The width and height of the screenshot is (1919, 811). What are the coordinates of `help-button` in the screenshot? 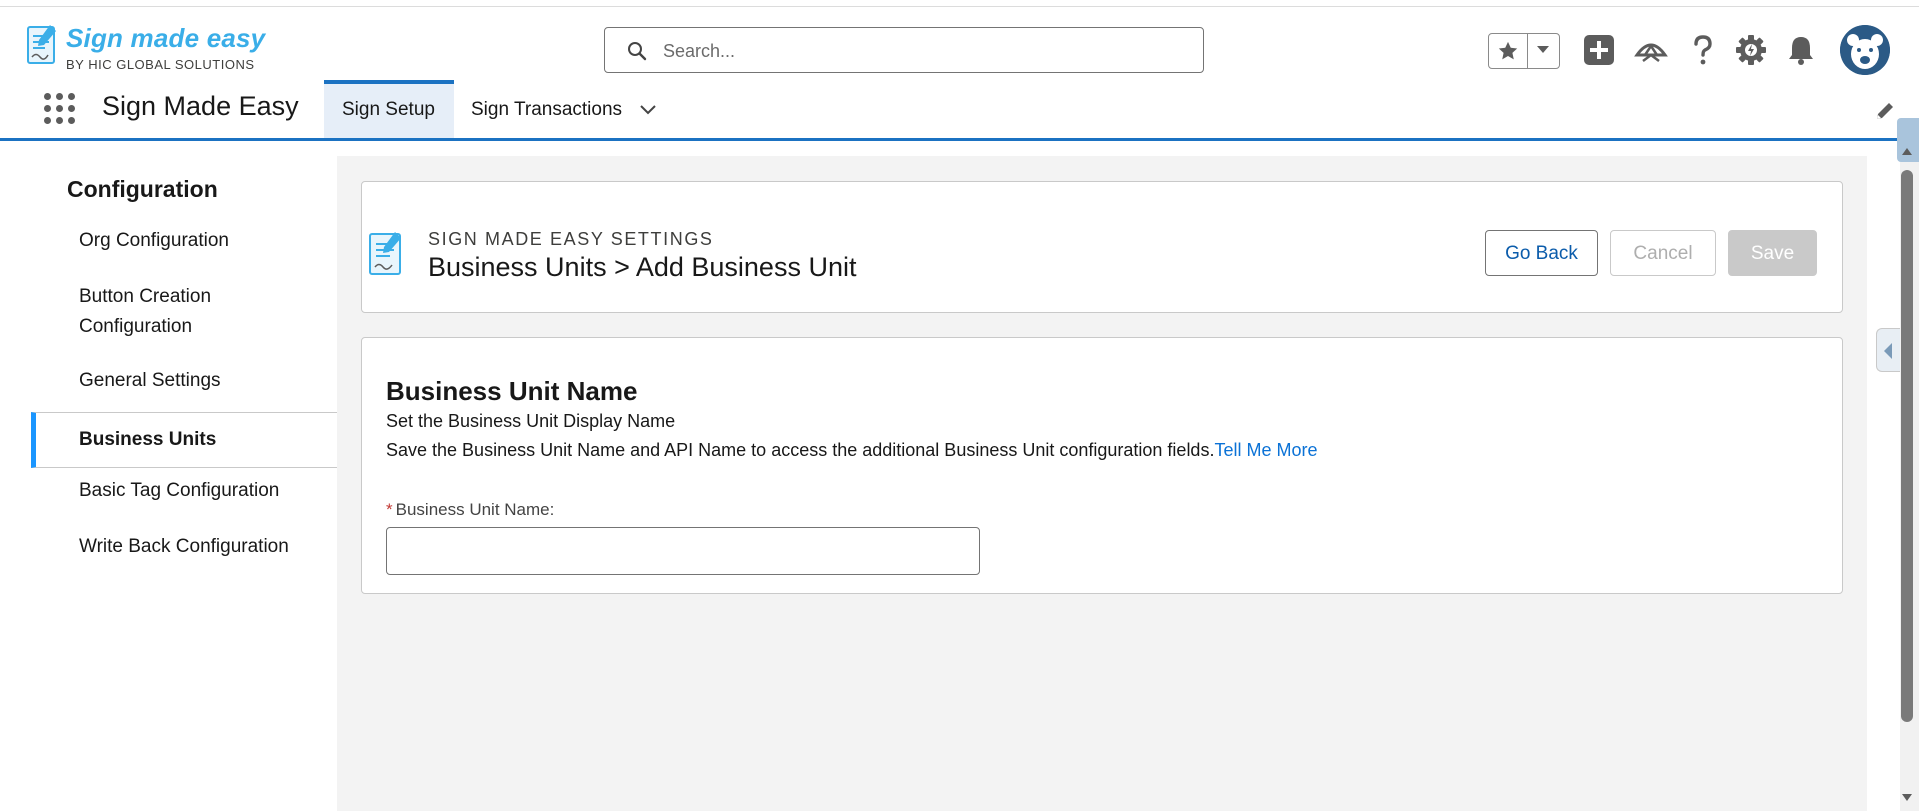 It's located at (1704, 51).